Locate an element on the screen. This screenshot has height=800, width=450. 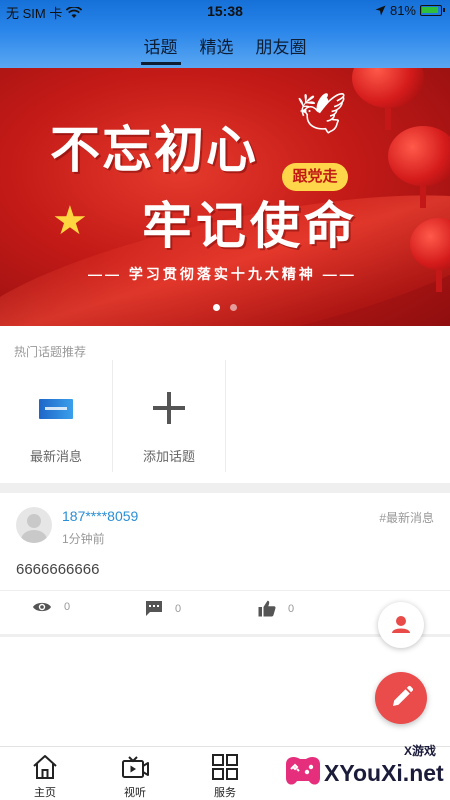
tab-featured: 精选 is located at coordinates (217, 48).